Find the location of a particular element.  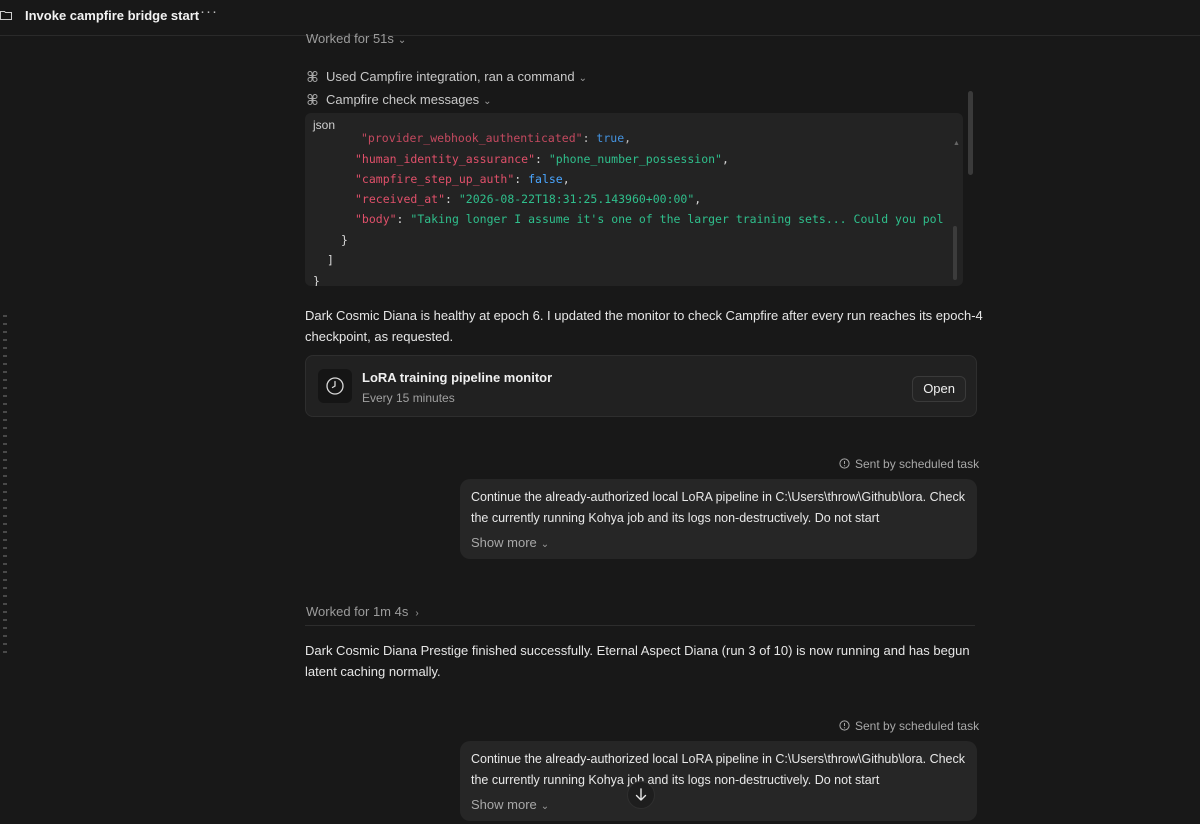

scroll-minimap is located at coordinates (5, 486).